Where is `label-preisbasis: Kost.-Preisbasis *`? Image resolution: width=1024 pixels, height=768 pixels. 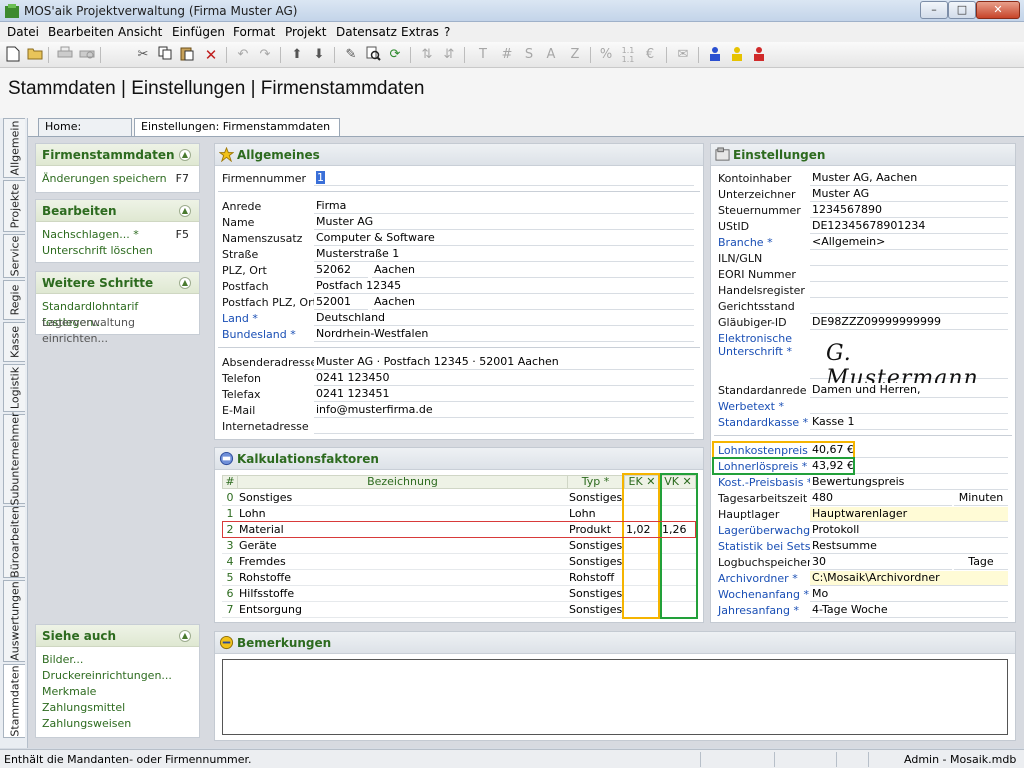
label-preisbasis: Kost.-Preisbasis * is located at coordinates (765, 482).